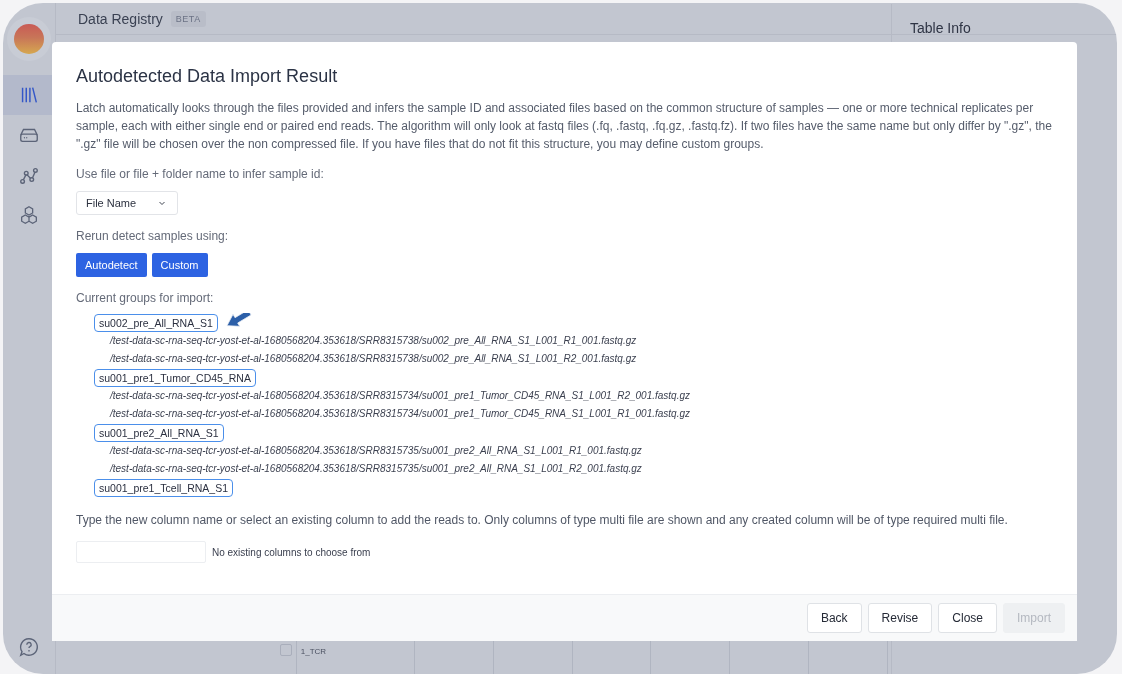  What do you see at coordinates (834, 618) in the screenshot?
I see `action-button: Back` at bounding box center [834, 618].